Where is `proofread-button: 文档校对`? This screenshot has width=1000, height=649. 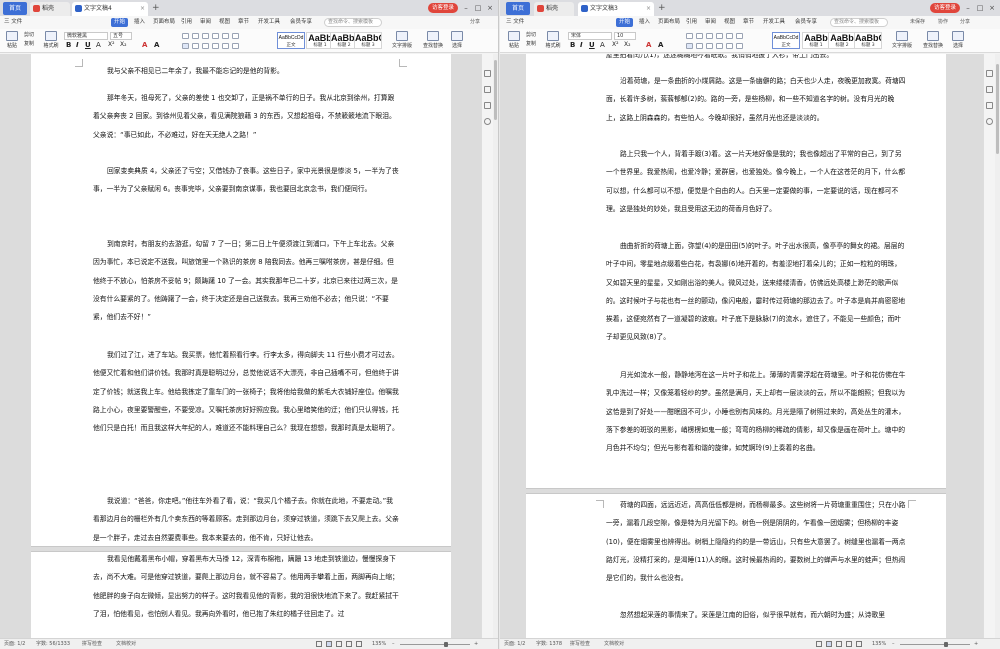
proofread-button: 文档校对 is located at coordinates (614, 644).